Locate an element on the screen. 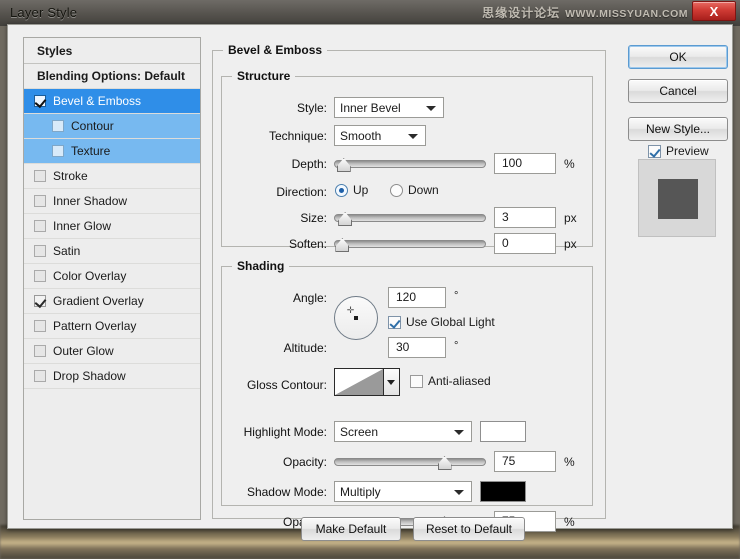 This screenshot has height=559, width=740. depth-unit: % is located at coordinates (569, 164).